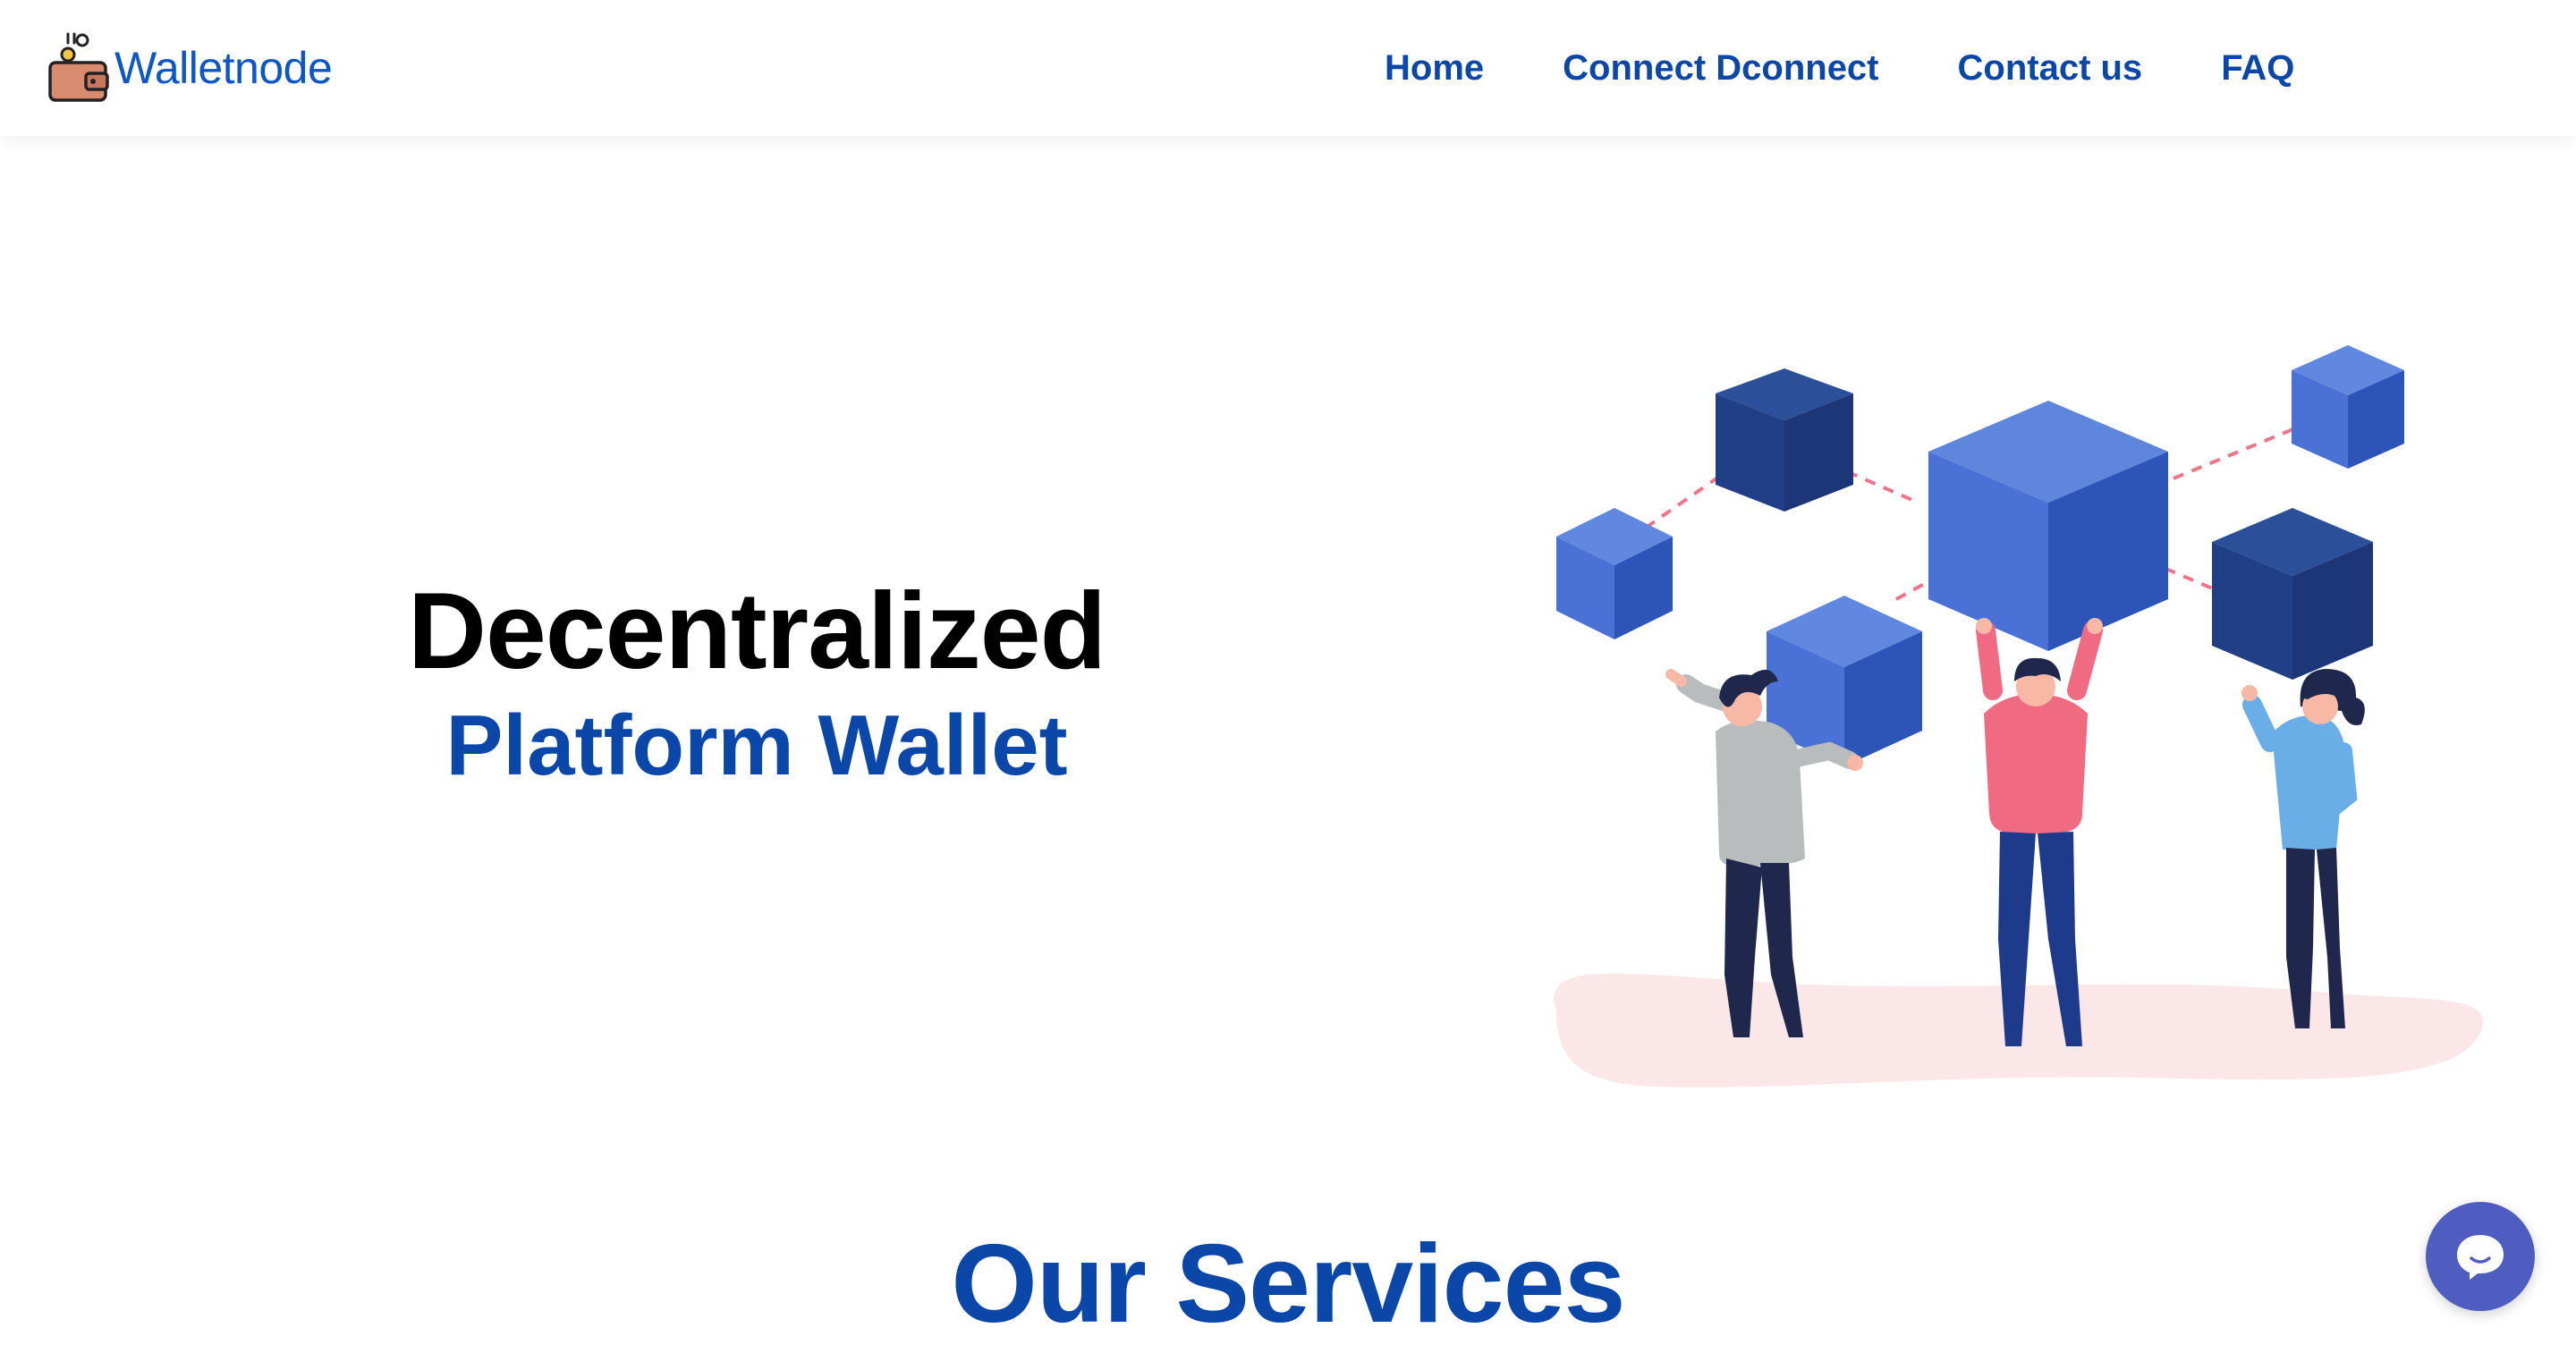  I want to click on cube-dark-right, so click(2292, 594).